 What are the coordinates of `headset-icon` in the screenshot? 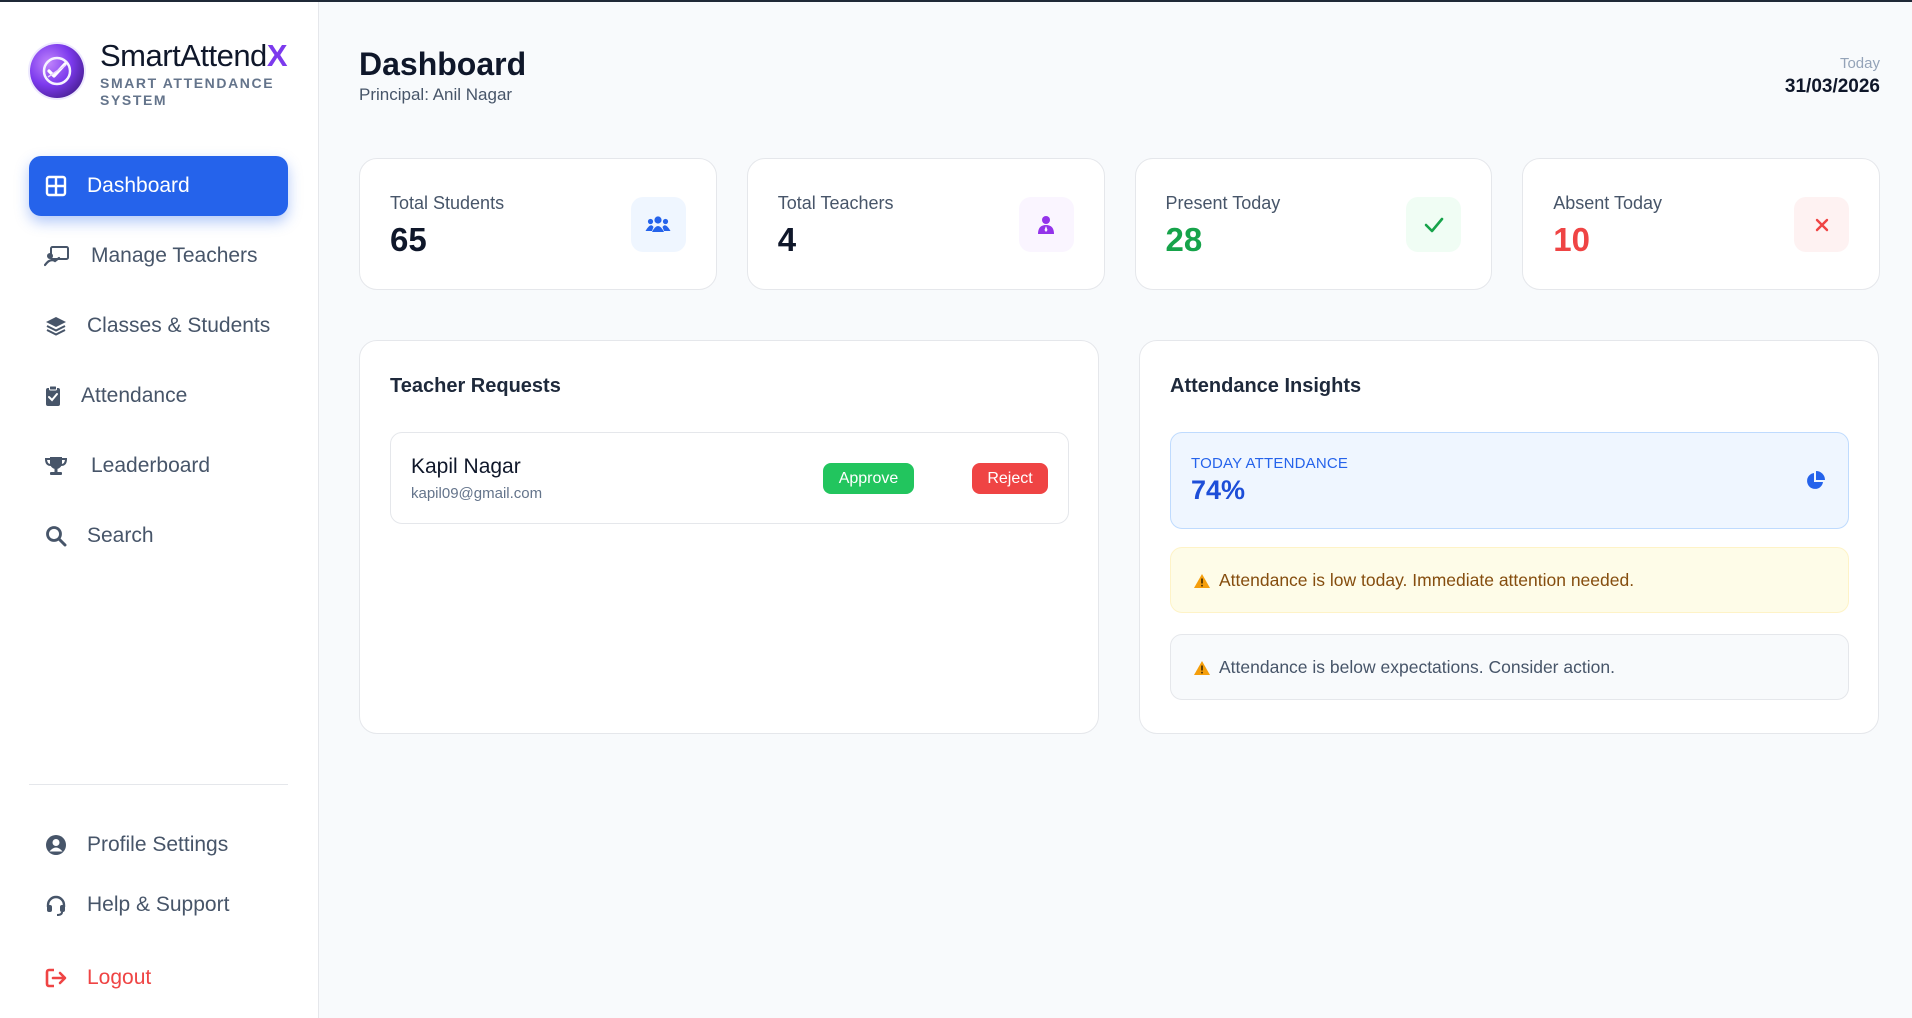 It's located at (56, 905).